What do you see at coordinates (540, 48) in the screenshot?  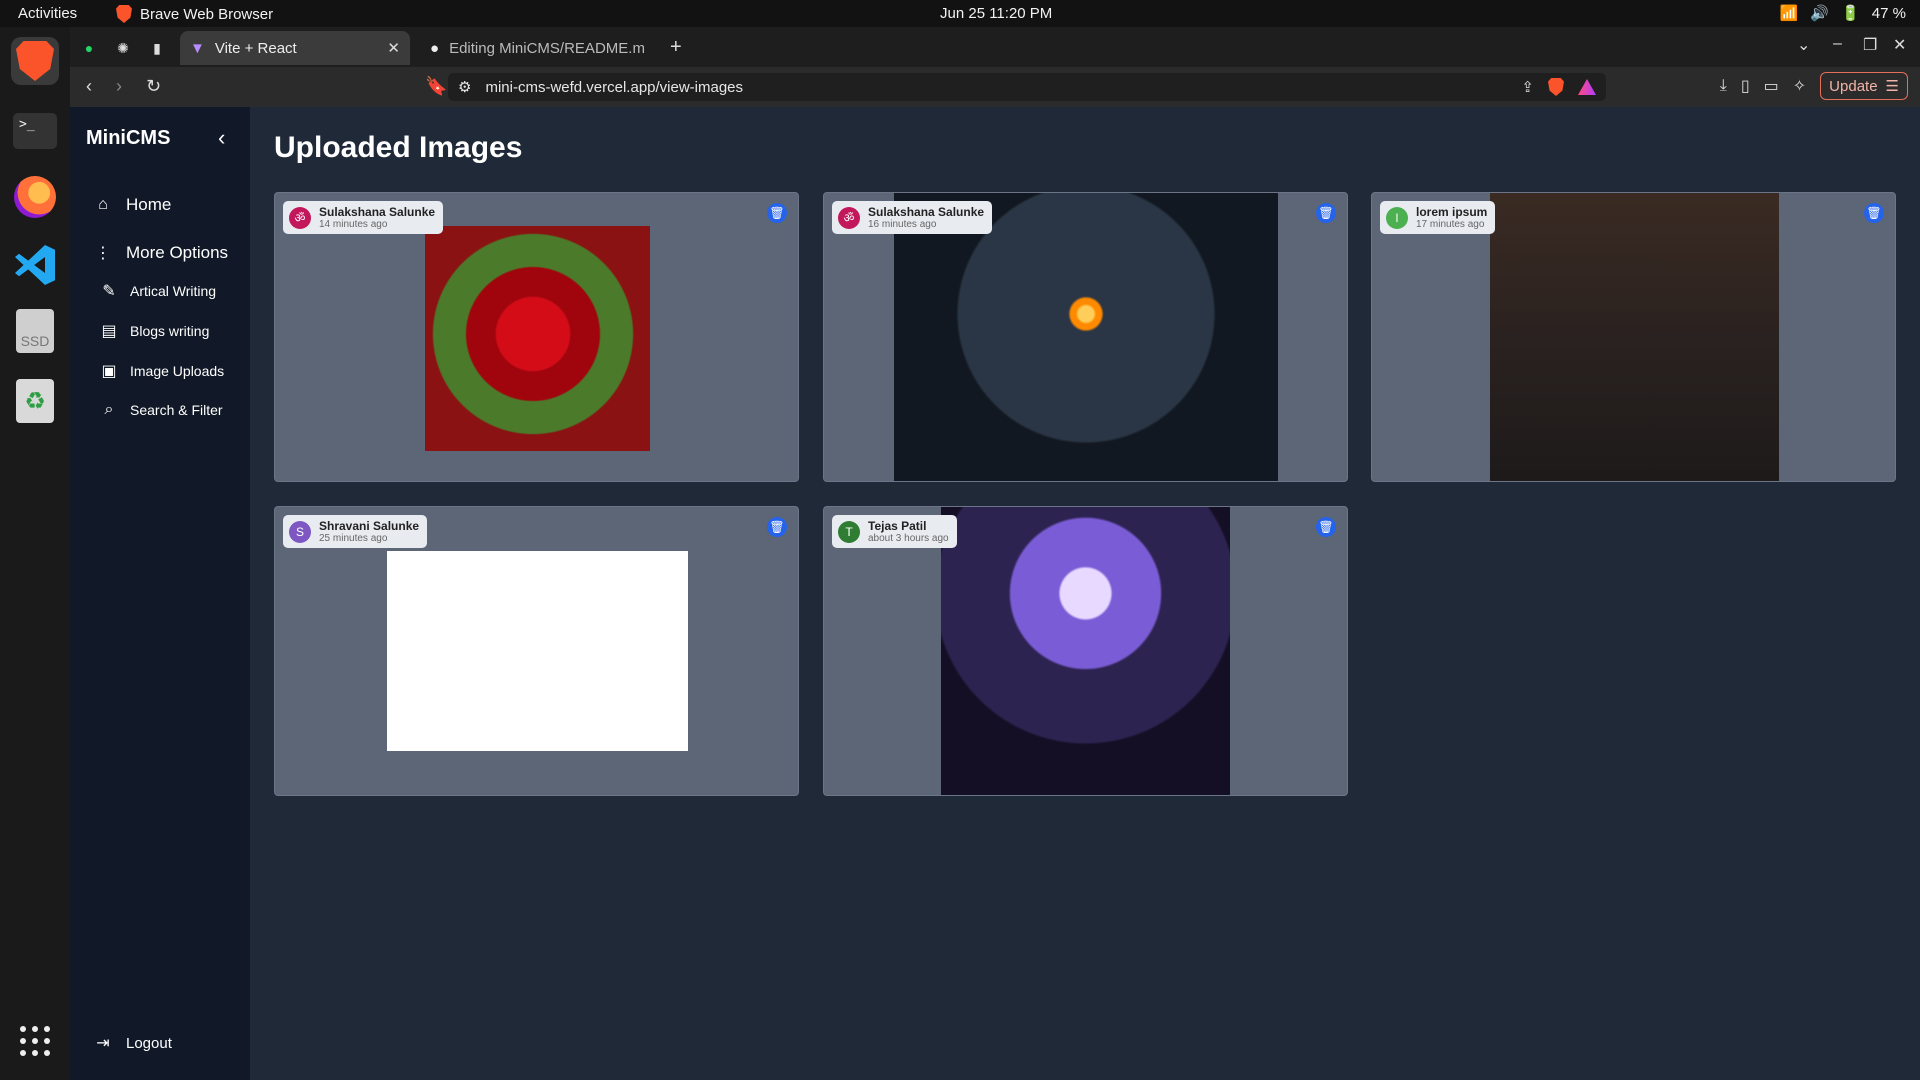 I see `tab-github-readme: ● Editing MiniCMS/README.m` at bounding box center [540, 48].